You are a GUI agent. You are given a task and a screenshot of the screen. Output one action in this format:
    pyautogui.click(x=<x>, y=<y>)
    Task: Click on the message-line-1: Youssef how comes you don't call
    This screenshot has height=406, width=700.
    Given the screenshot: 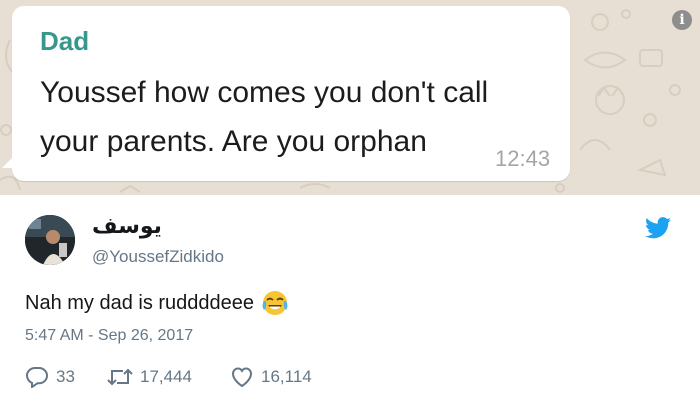 What is the action you would take?
    pyautogui.click(x=264, y=92)
    